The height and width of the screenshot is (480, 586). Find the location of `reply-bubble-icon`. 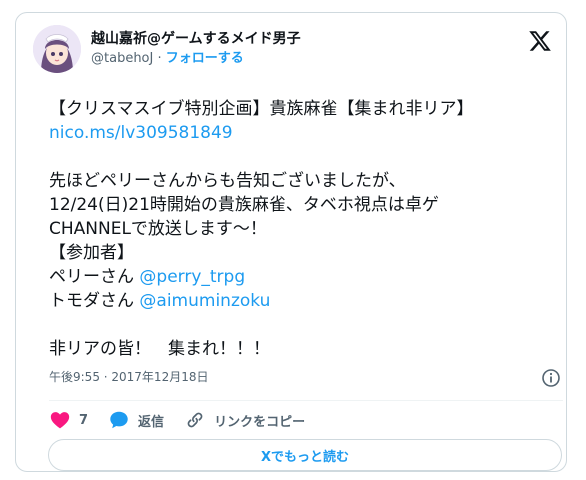

reply-bubble-icon is located at coordinates (119, 420).